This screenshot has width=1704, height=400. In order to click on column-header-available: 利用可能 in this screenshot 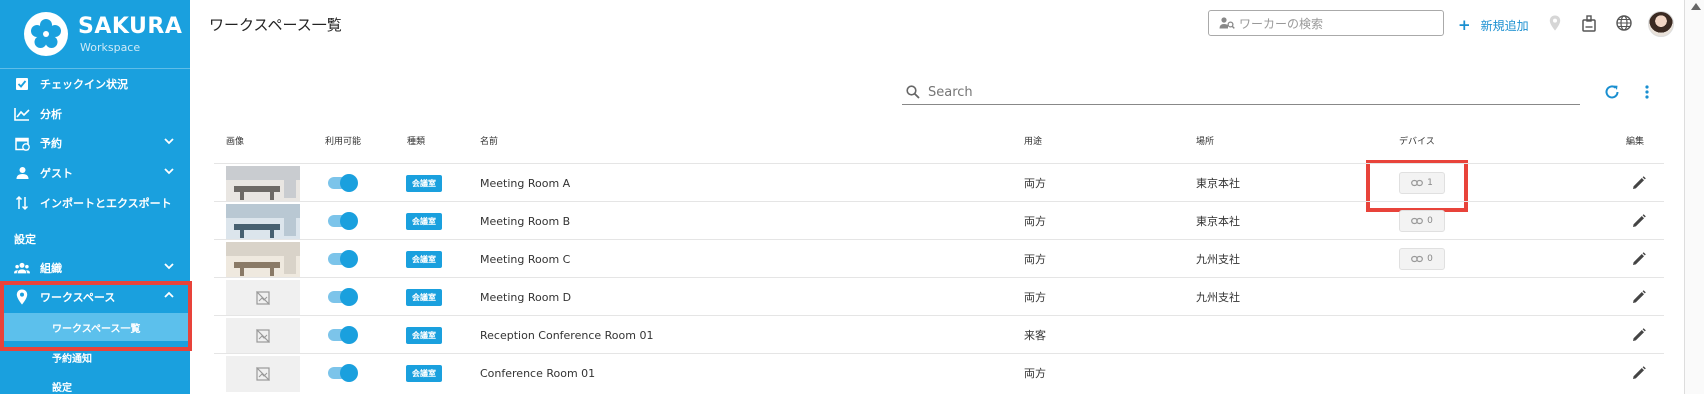, I will do `click(343, 140)`.